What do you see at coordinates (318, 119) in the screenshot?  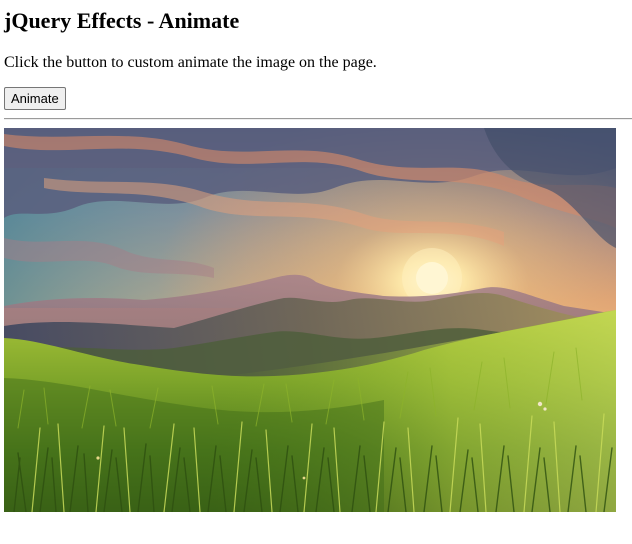 I see `horizontal-divider` at bounding box center [318, 119].